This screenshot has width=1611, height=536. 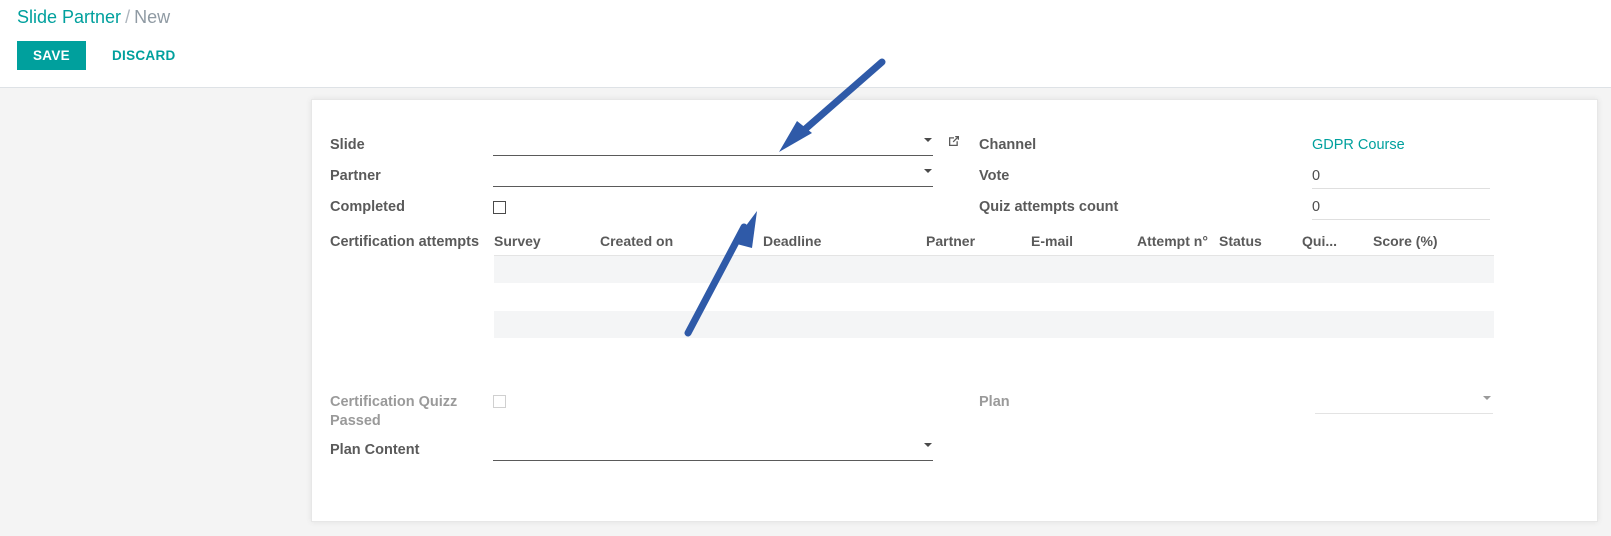 I want to click on form-action-buttons: SAVE DISCARD, so click(x=103, y=55).